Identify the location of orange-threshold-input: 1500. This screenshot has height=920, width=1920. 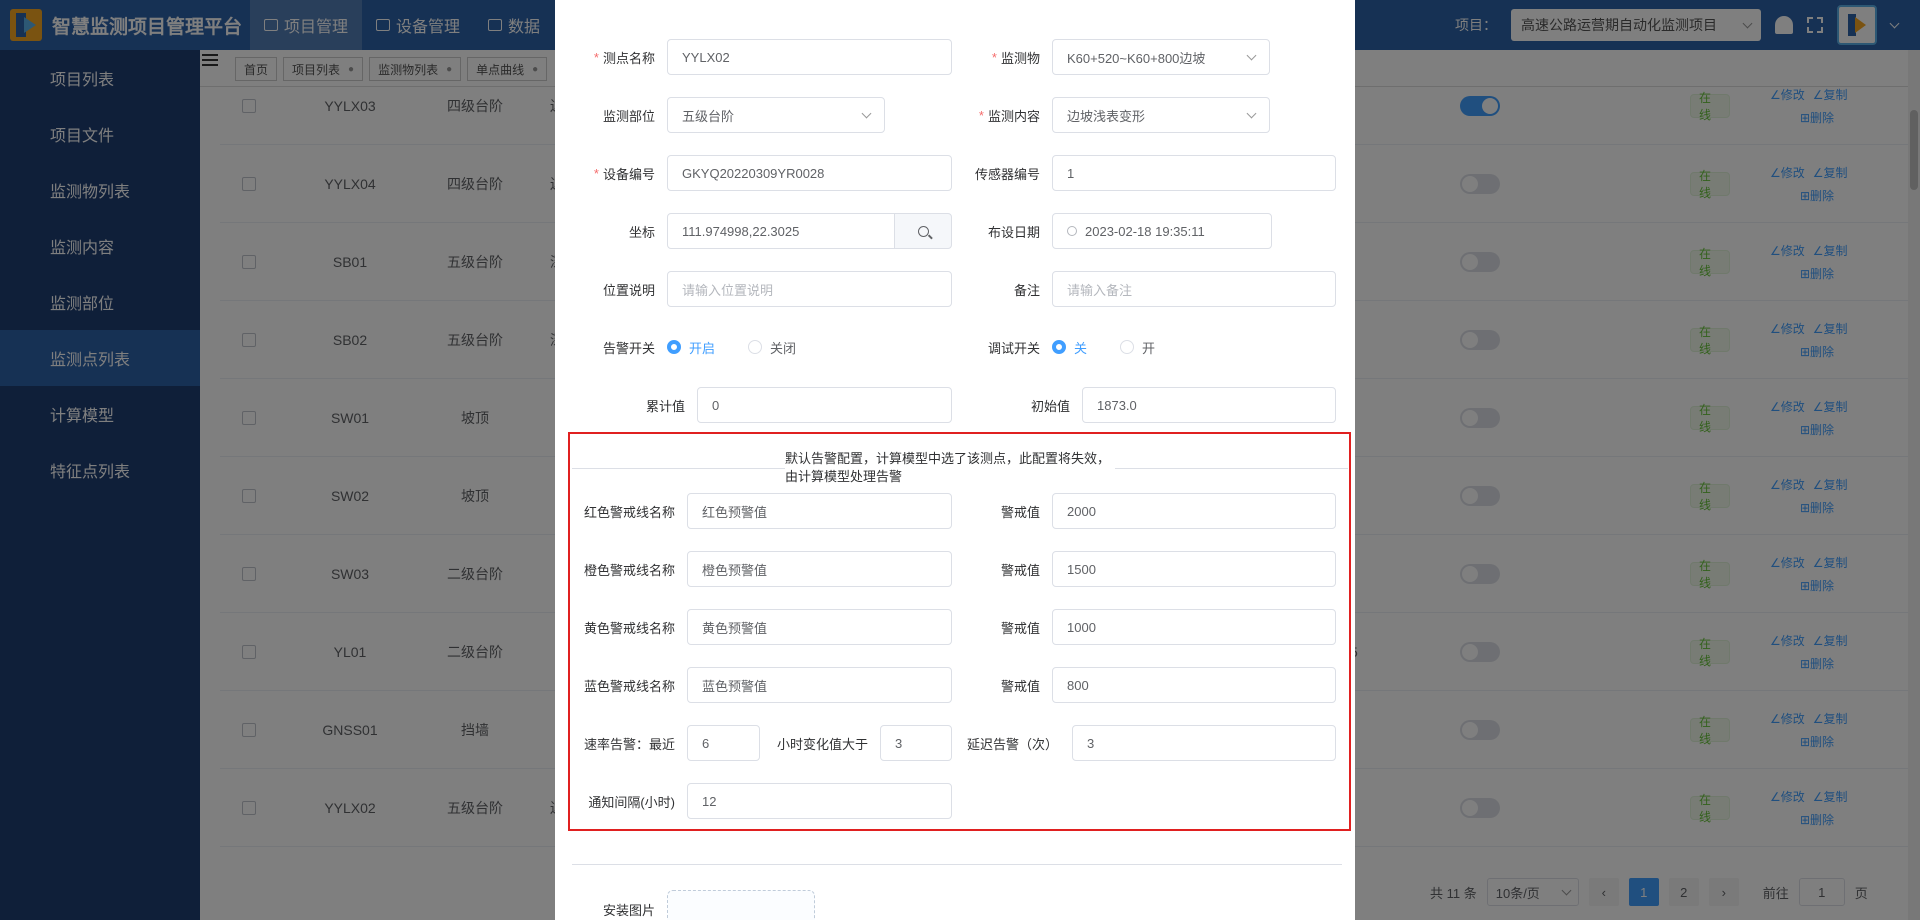
(1194, 569).